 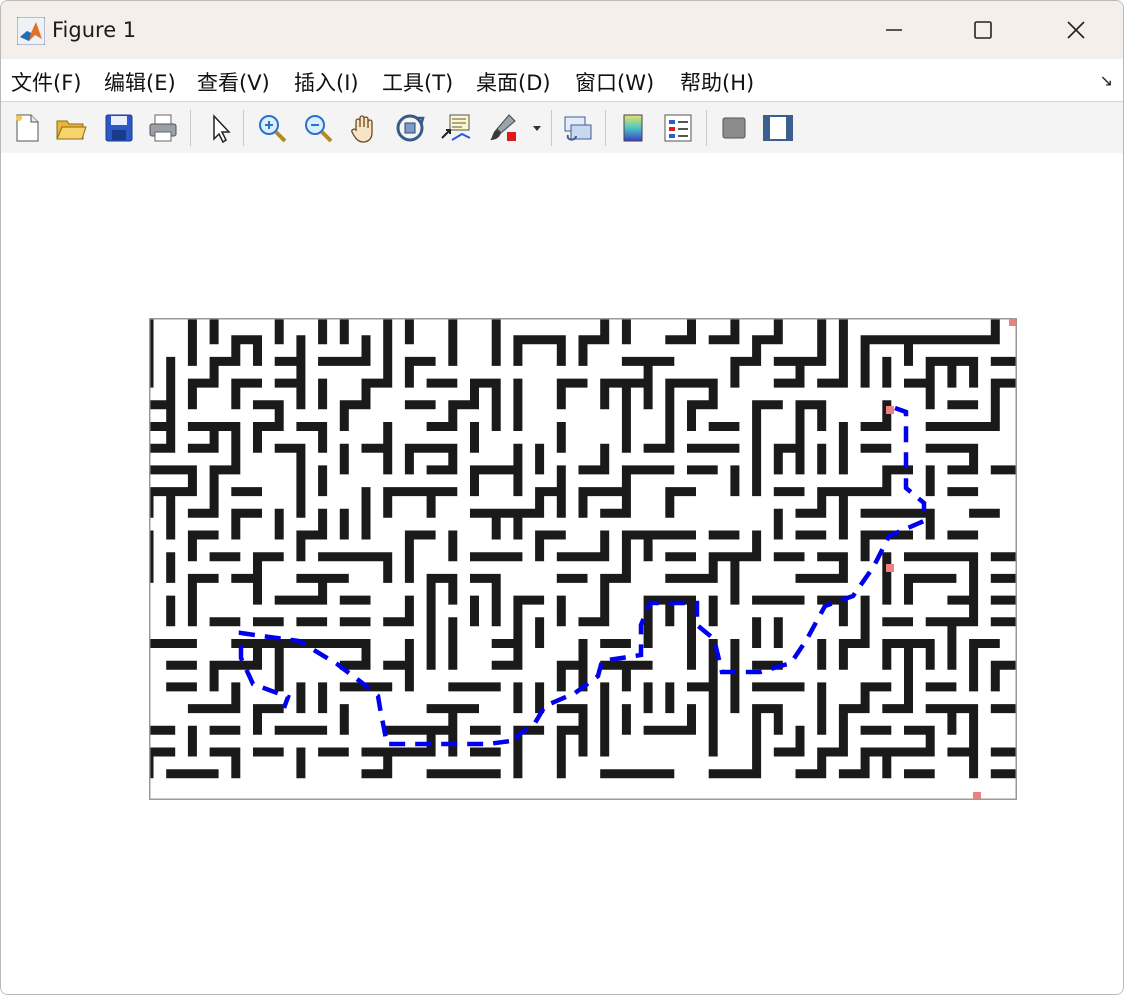 I want to click on maximize-icon, so click(x=983, y=30).